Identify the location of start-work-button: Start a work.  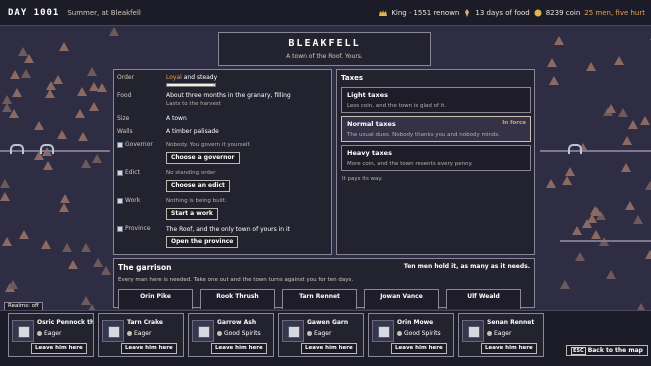
(192, 214).